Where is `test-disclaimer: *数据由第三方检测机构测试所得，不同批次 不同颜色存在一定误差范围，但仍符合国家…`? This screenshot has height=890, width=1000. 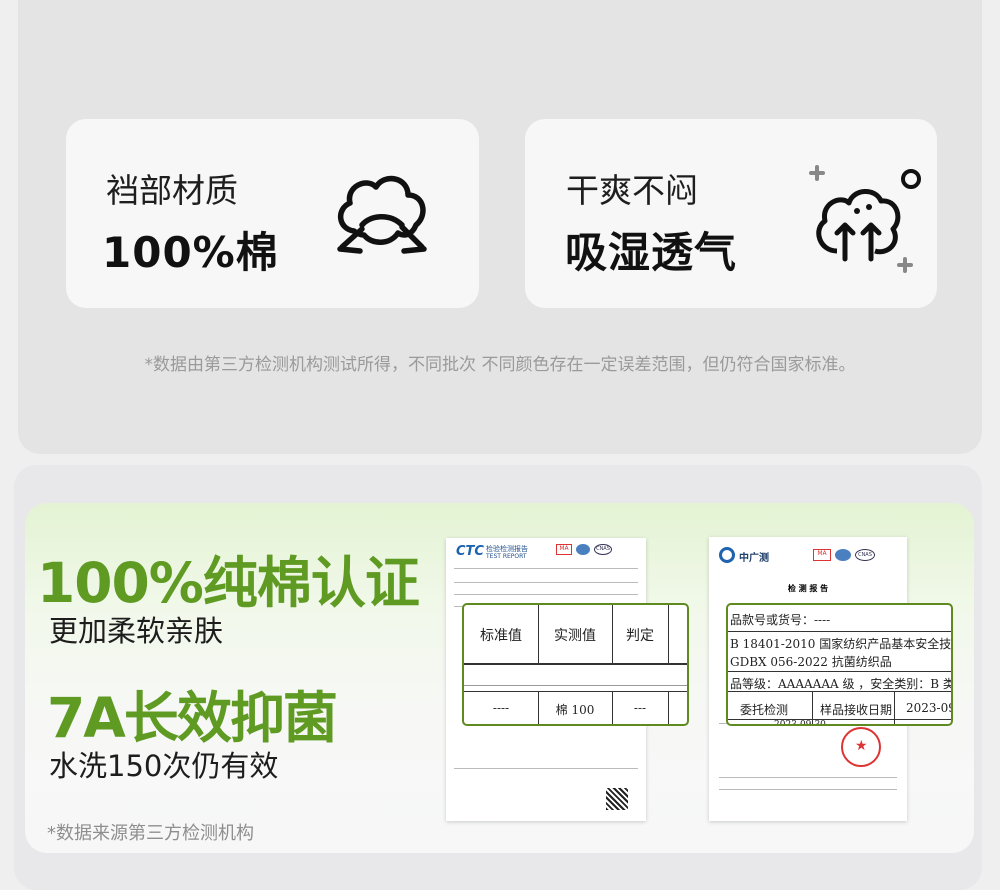
test-disclaimer: *数据由第三方检测机构测试所得，不同批次 不同颜色存在一定误差范围，但仍符合国家… is located at coordinates (500, 365).